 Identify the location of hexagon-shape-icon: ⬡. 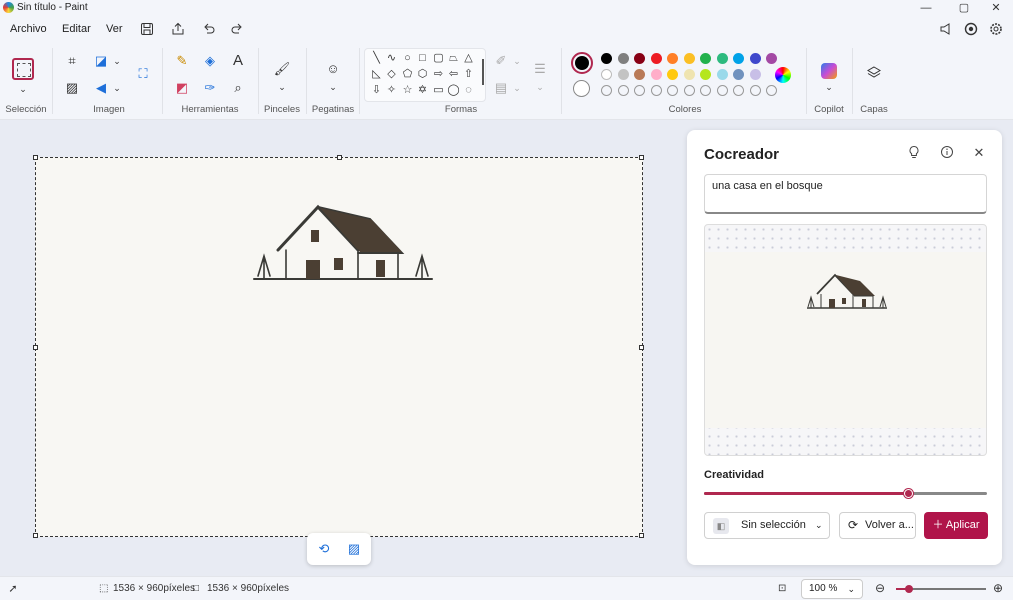
(422, 74).